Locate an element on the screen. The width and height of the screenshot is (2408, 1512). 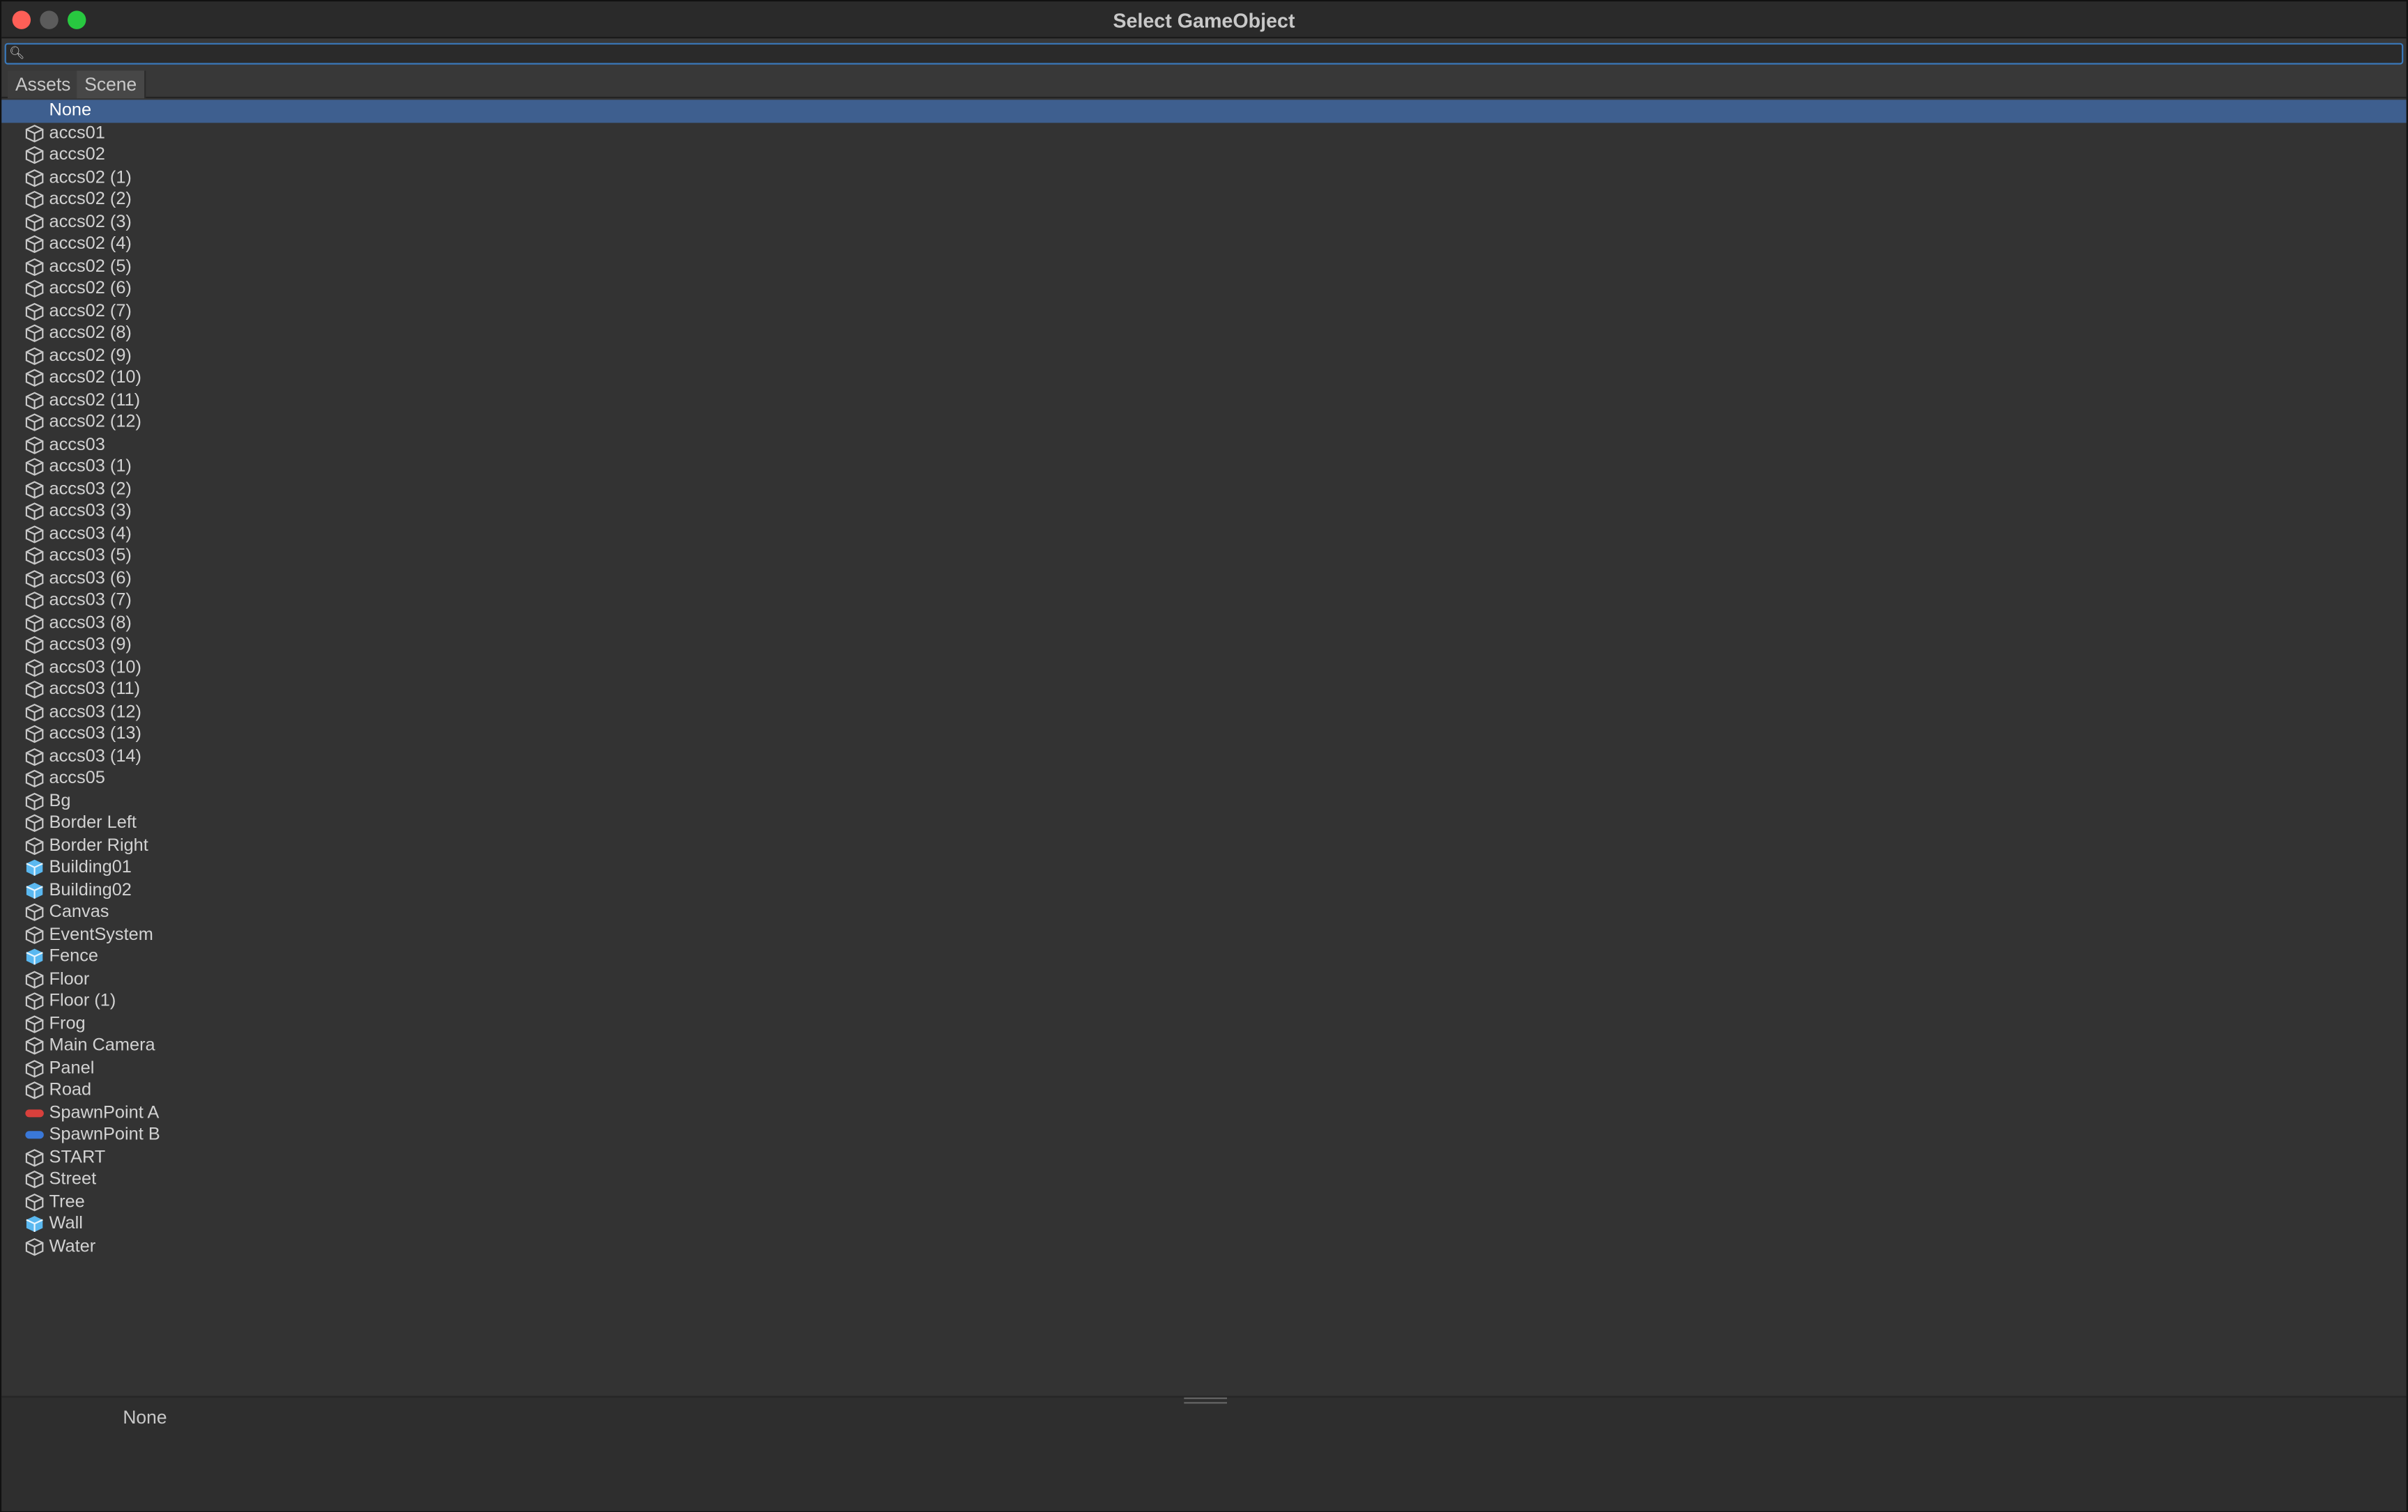
list-item-label: accs02 (10) is located at coordinates (95, 377).